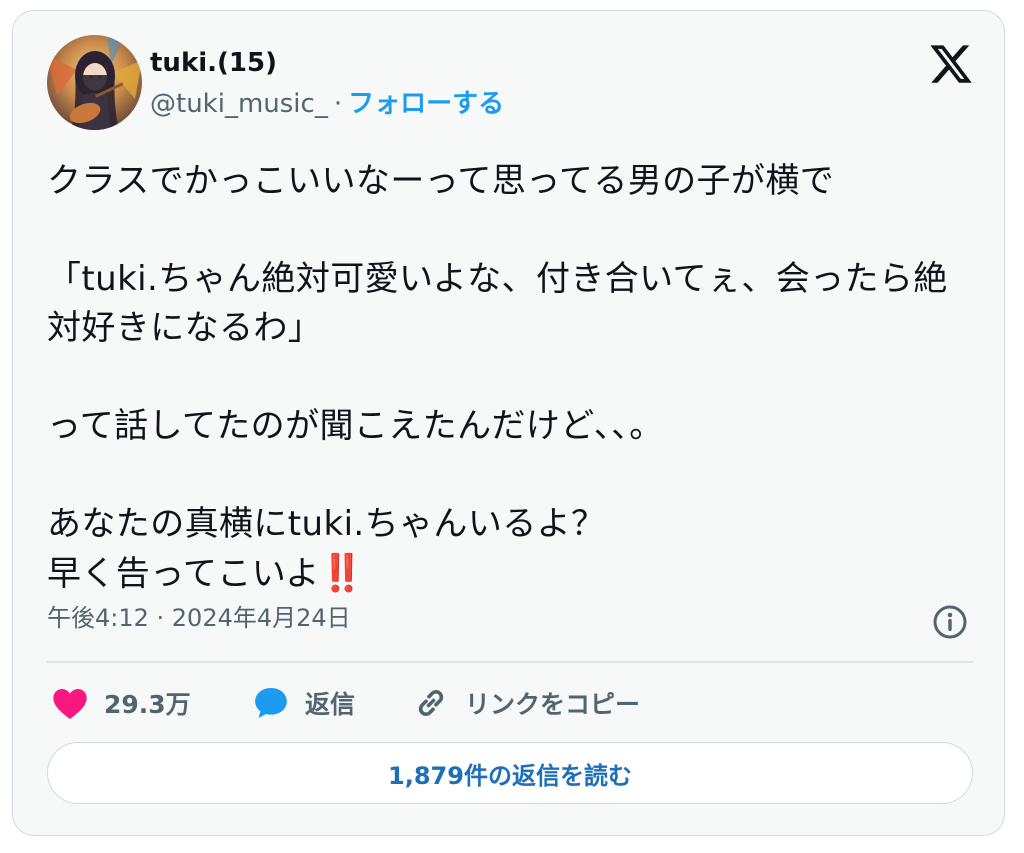 This screenshot has width=1024, height=853. Describe the element at coordinates (347, 426) in the screenshot. I see `tweet-paragraph: って話してたのが聞こえたんだけど､､｡` at that location.